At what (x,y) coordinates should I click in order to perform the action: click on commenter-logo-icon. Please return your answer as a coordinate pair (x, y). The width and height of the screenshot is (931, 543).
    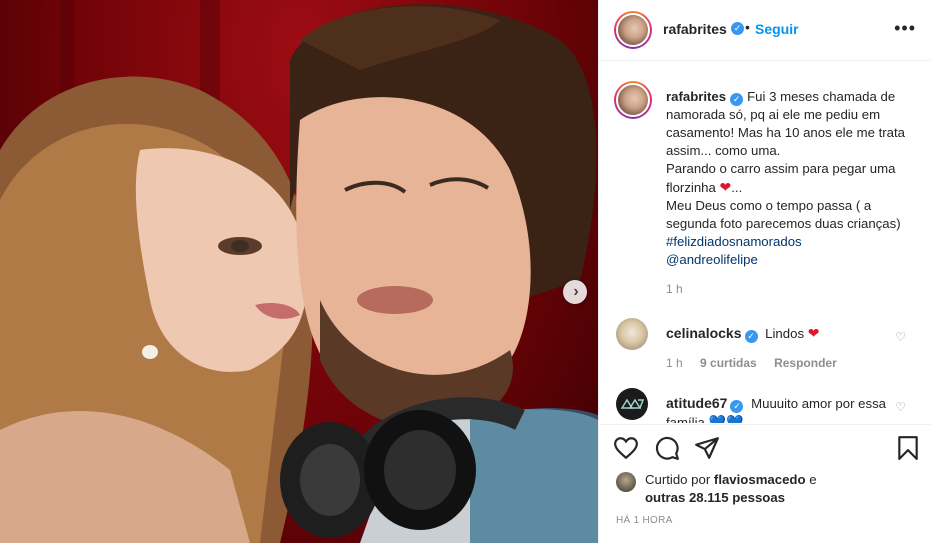
    Looking at the image, I should click on (632, 403).